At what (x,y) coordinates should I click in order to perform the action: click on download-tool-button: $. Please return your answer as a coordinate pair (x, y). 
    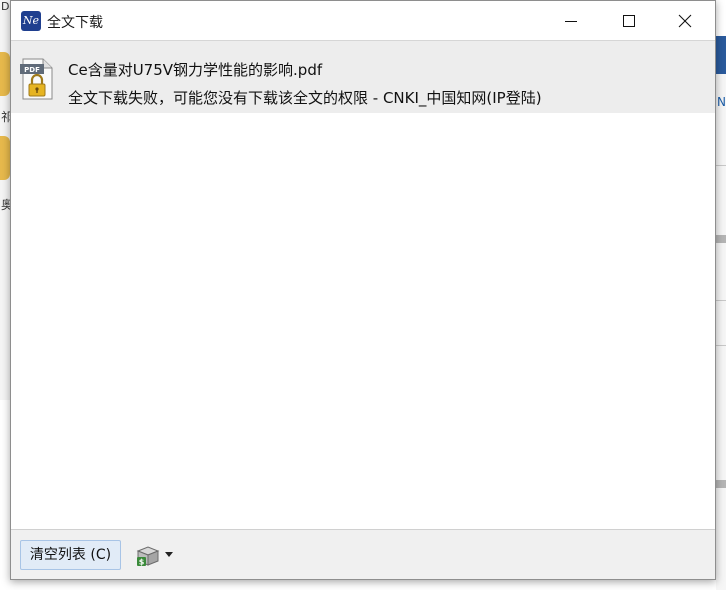
    Looking at the image, I should click on (155, 556).